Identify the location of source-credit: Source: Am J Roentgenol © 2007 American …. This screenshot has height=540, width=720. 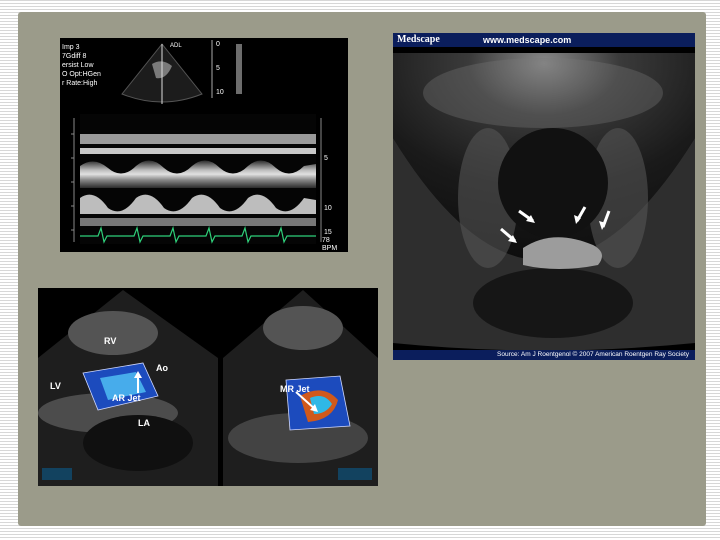
(593, 354).